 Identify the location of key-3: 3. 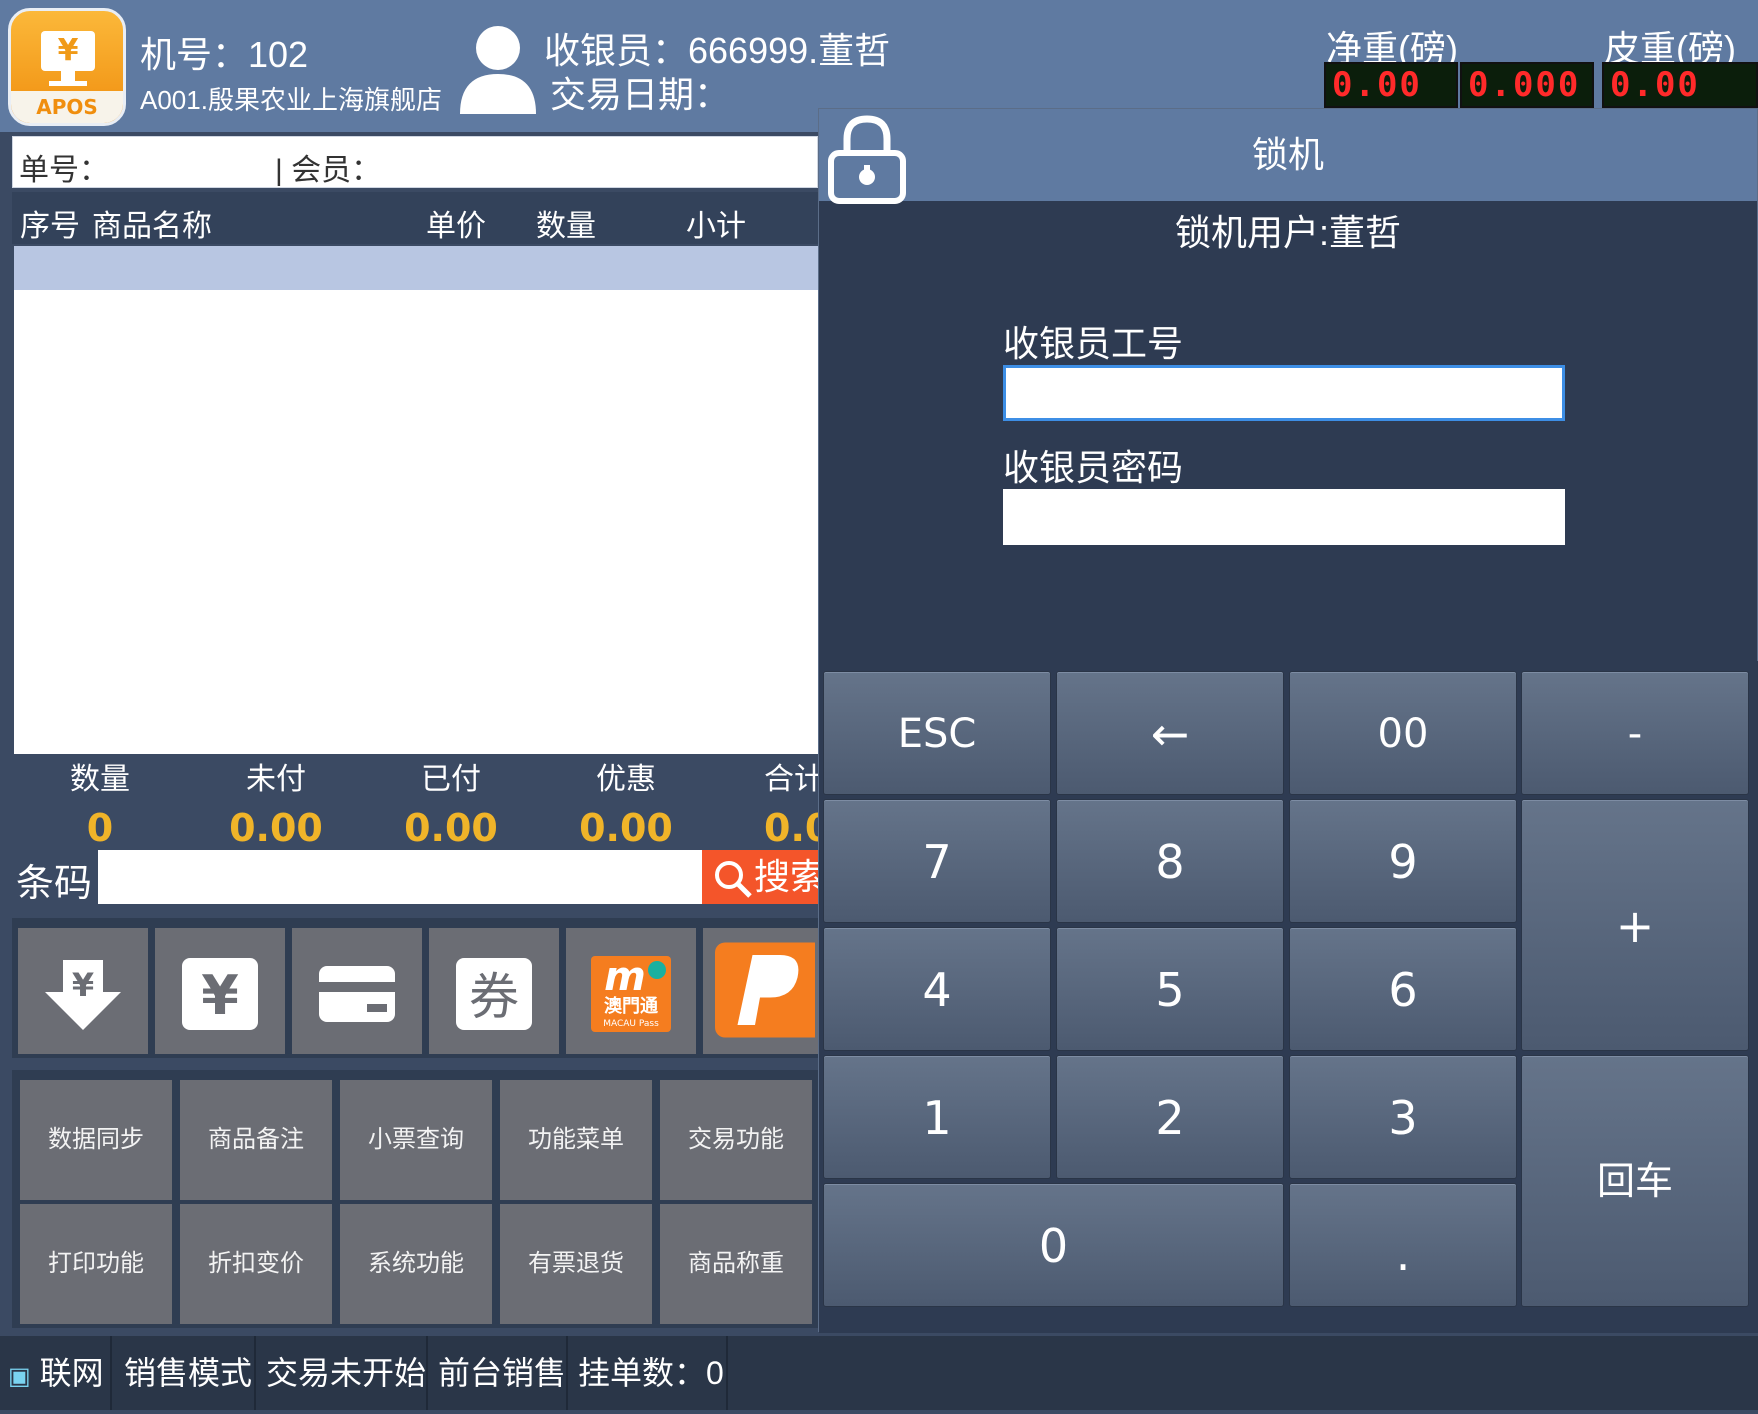
(1403, 1117).